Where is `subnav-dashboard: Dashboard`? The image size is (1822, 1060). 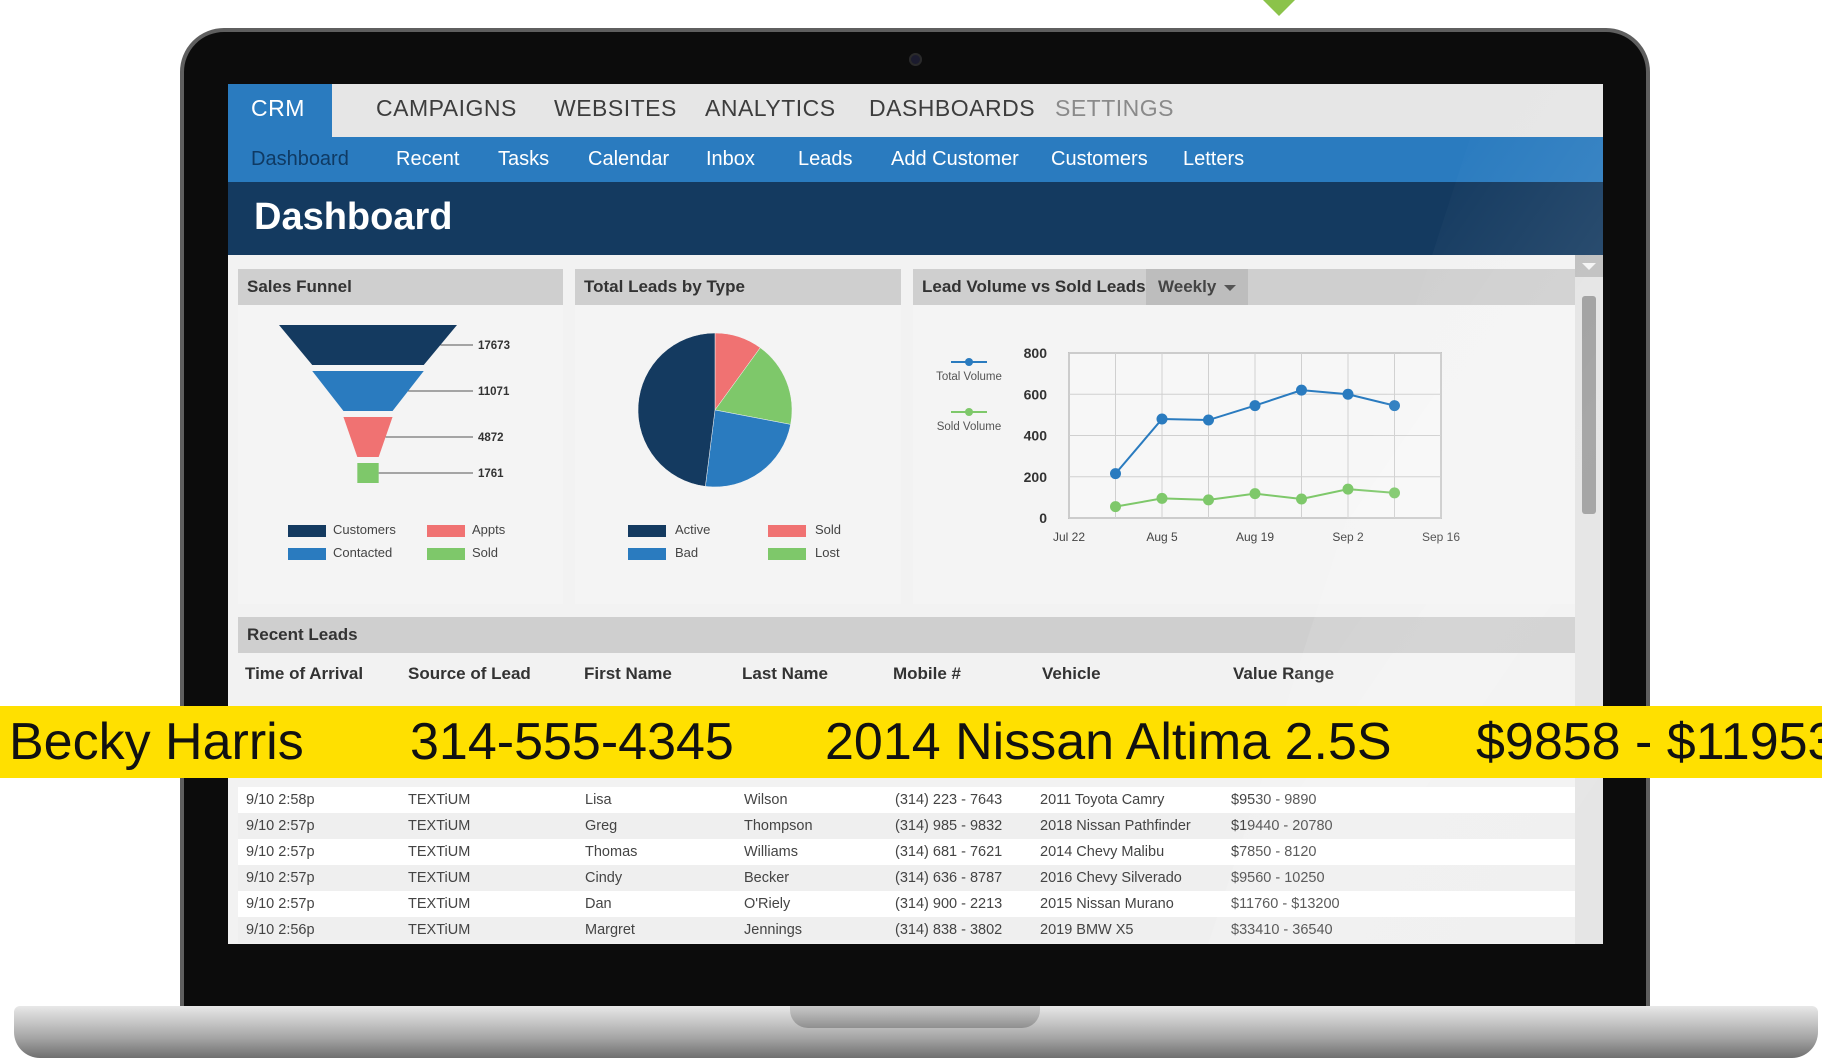 subnav-dashboard: Dashboard is located at coordinates (300, 159).